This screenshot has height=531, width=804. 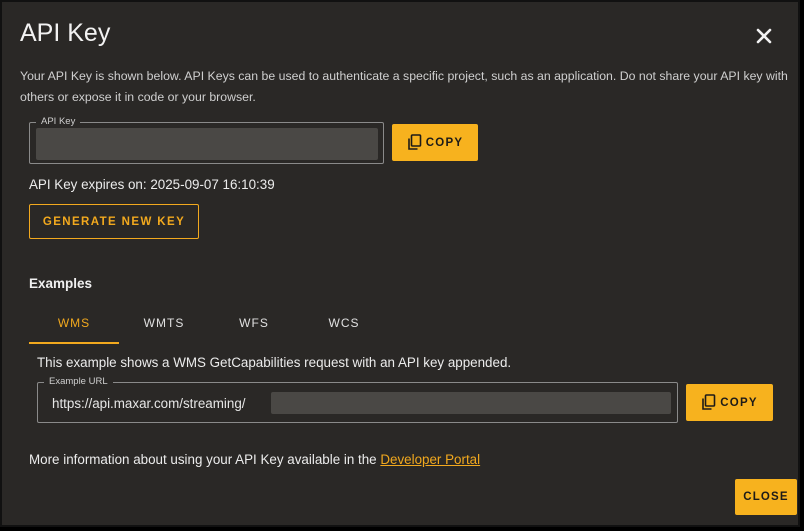 I want to click on api-key-value-masked, so click(x=207, y=144).